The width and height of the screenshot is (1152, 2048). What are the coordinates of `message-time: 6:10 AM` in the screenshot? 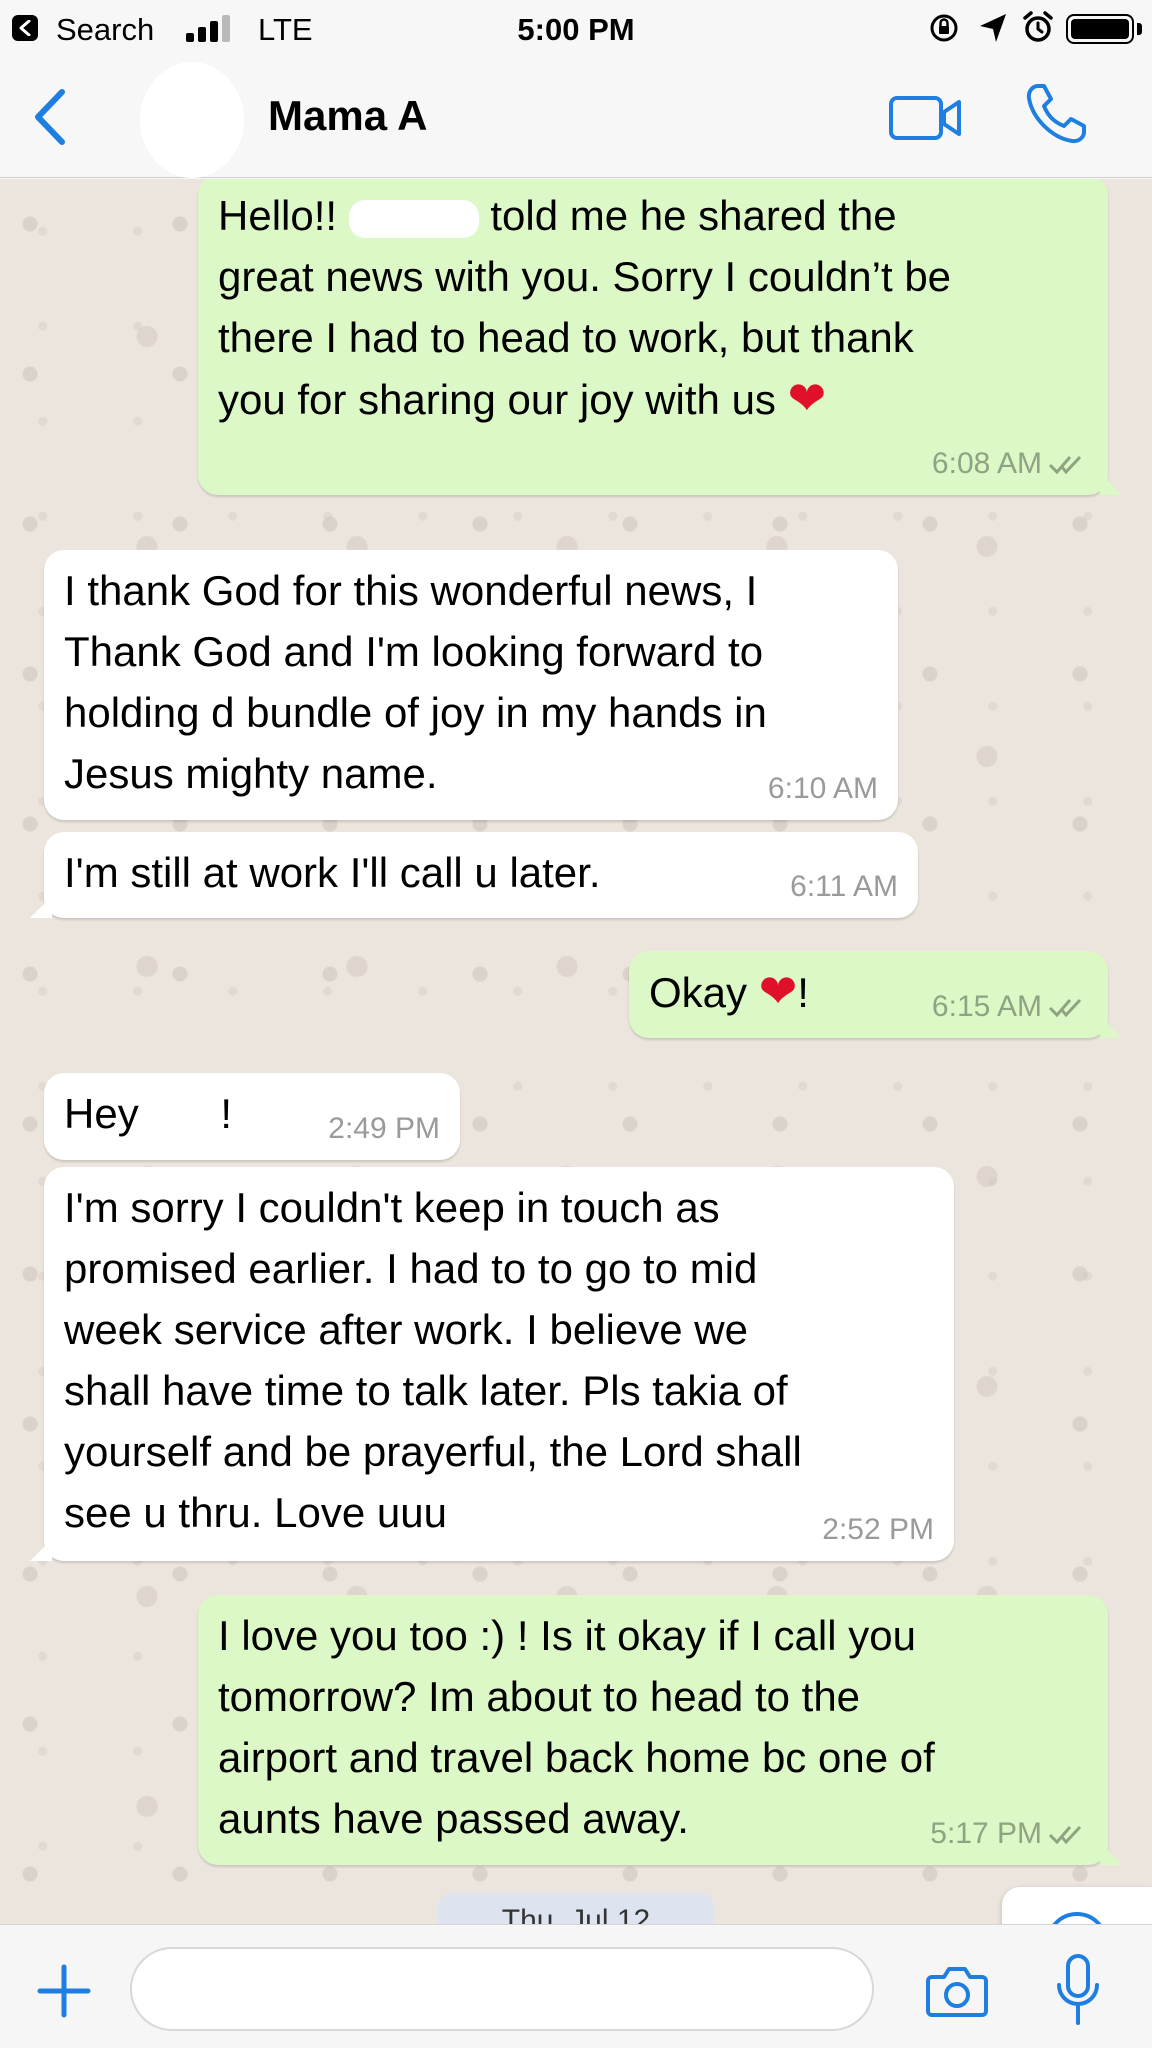 It's located at (822, 788).